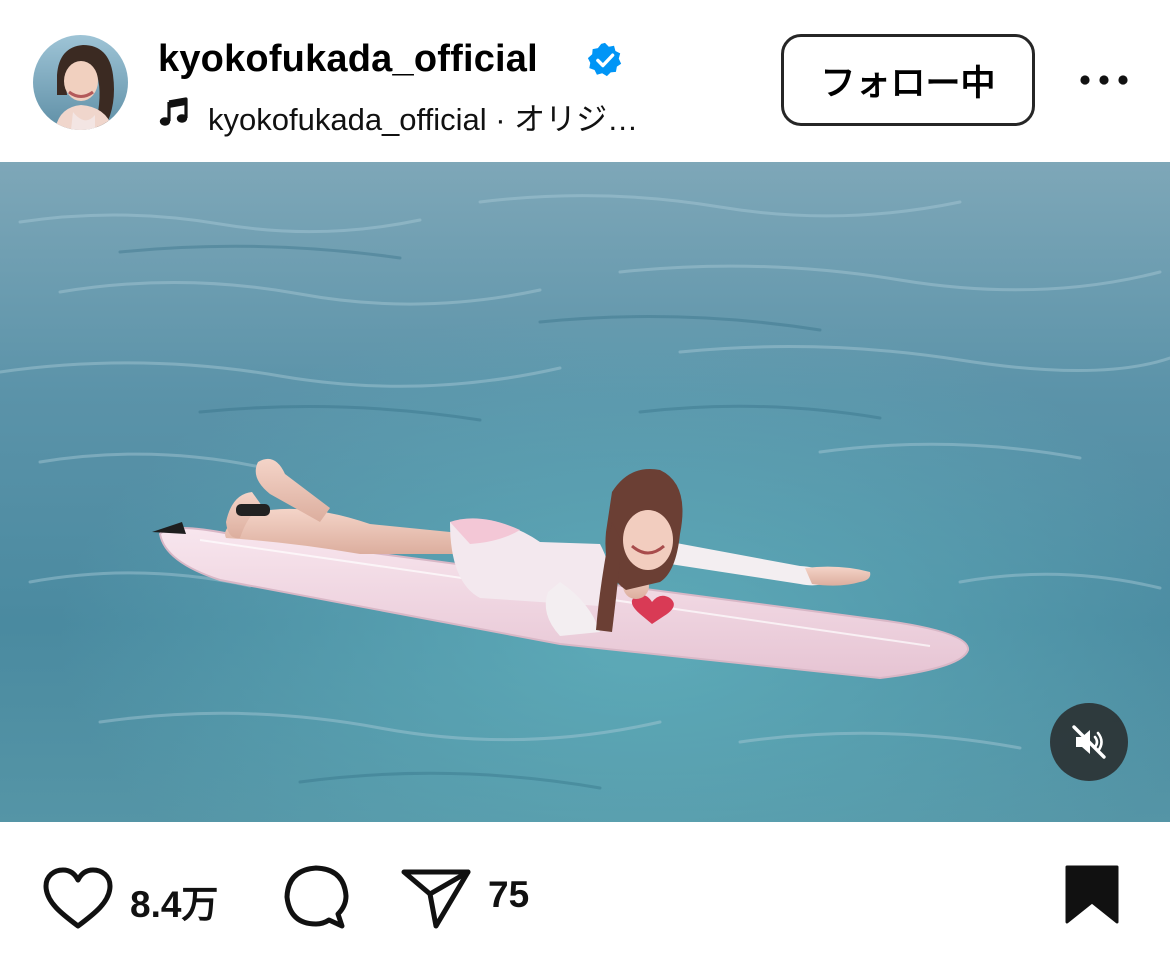 The width and height of the screenshot is (1170, 961). Describe the element at coordinates (78, 898) in the screenshot. I see `heart-icon` at that location.